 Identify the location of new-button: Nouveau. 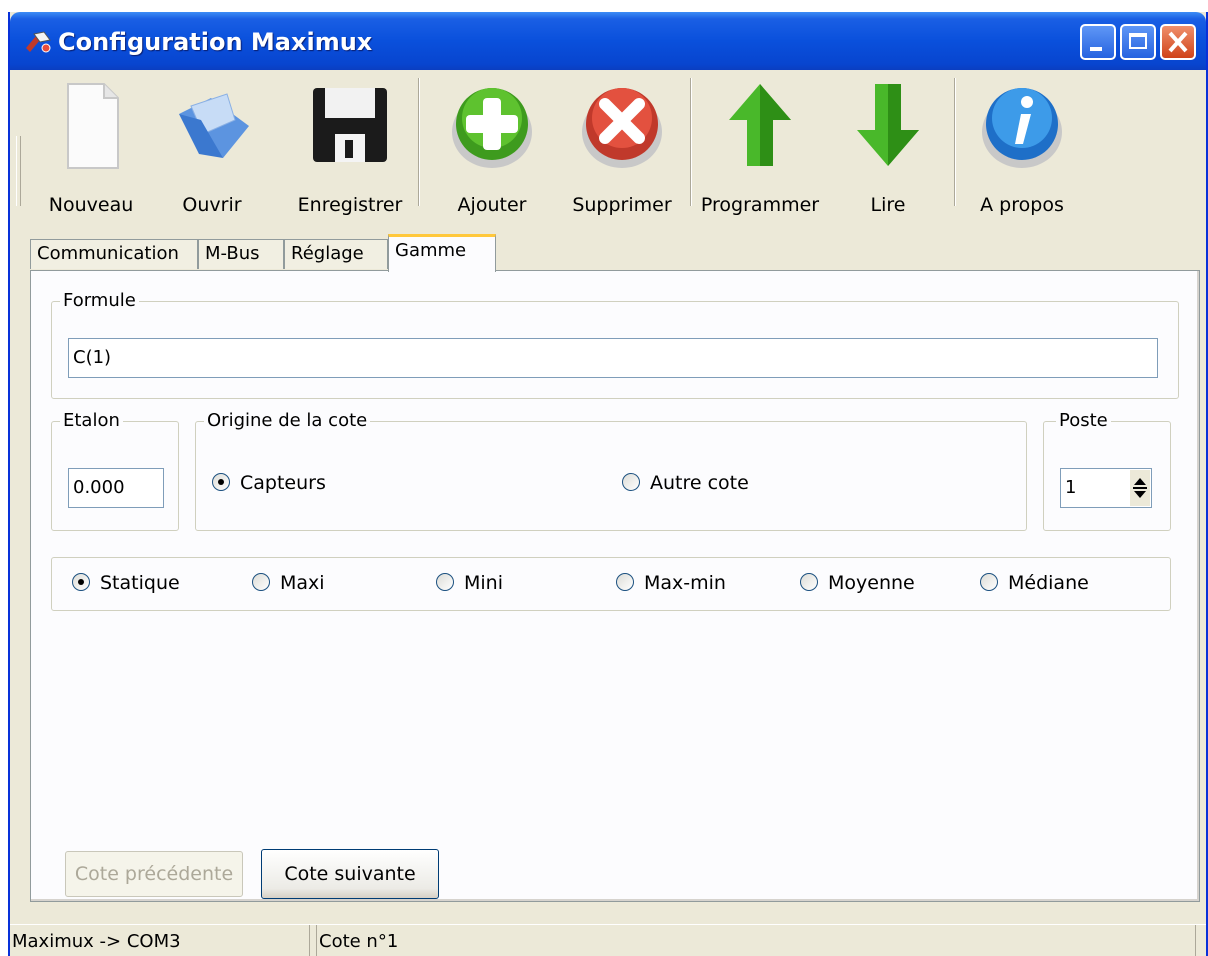
(91, 146).